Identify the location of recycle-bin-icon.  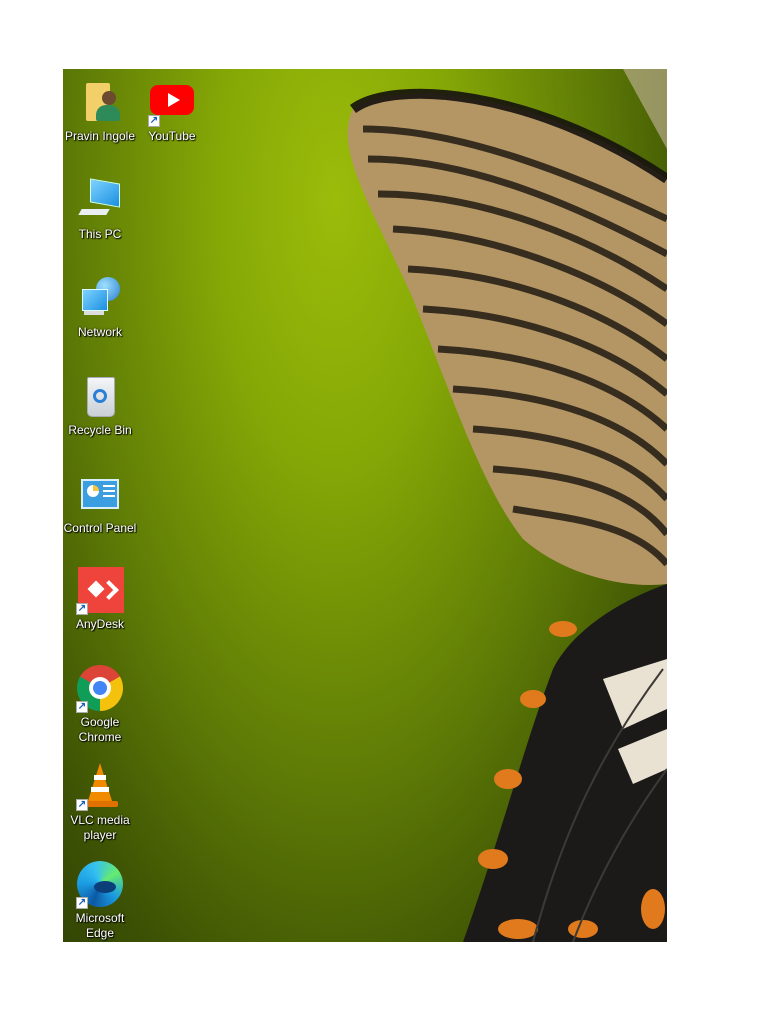
(100, 397).